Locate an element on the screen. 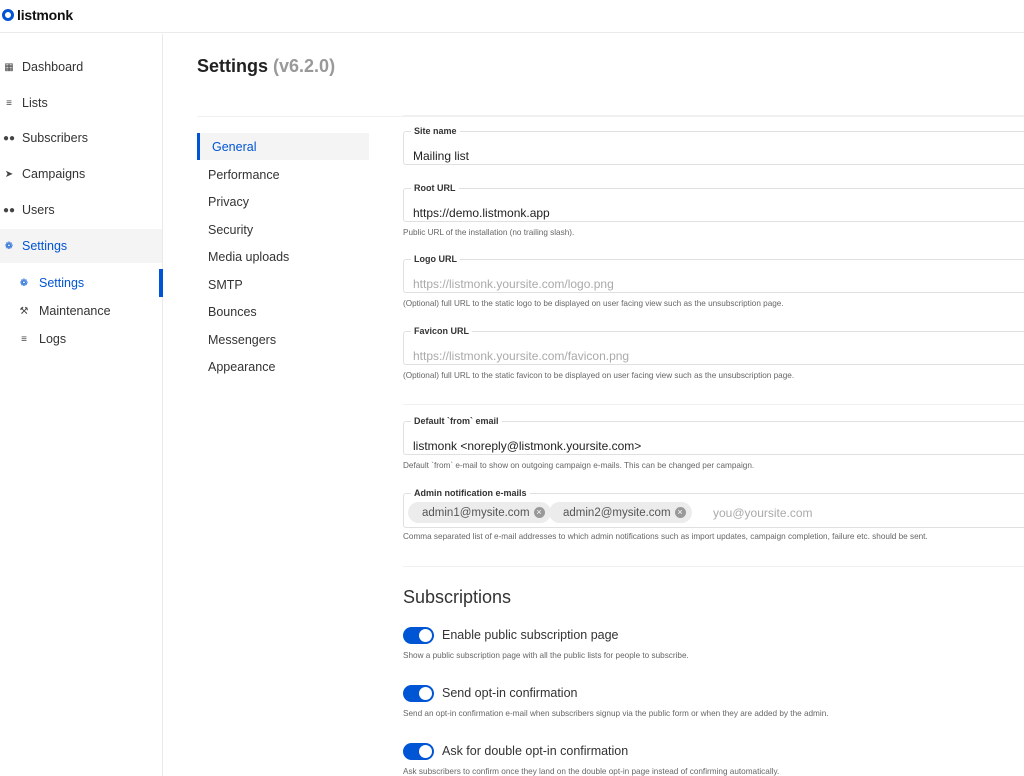  send-optin-switch is located at coordinates (418, 693).